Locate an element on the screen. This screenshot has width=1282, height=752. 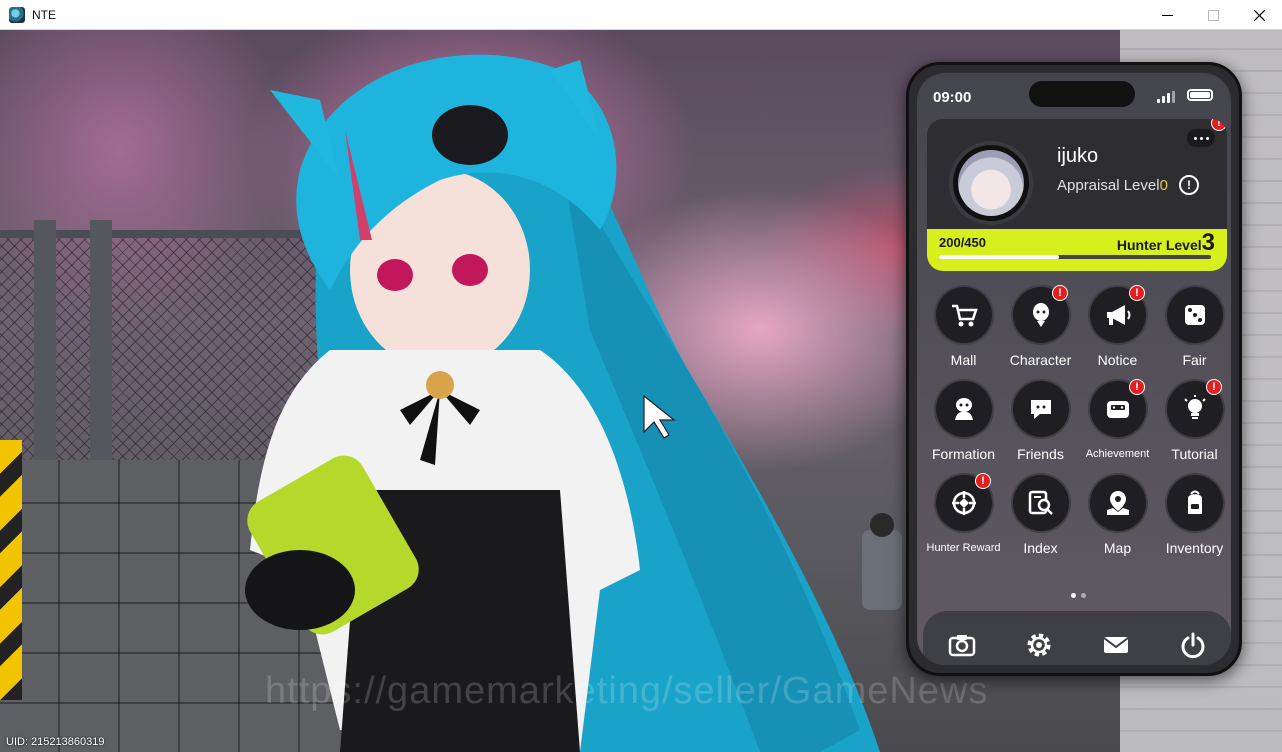
close-icon is located at coordinates (1259, 15).